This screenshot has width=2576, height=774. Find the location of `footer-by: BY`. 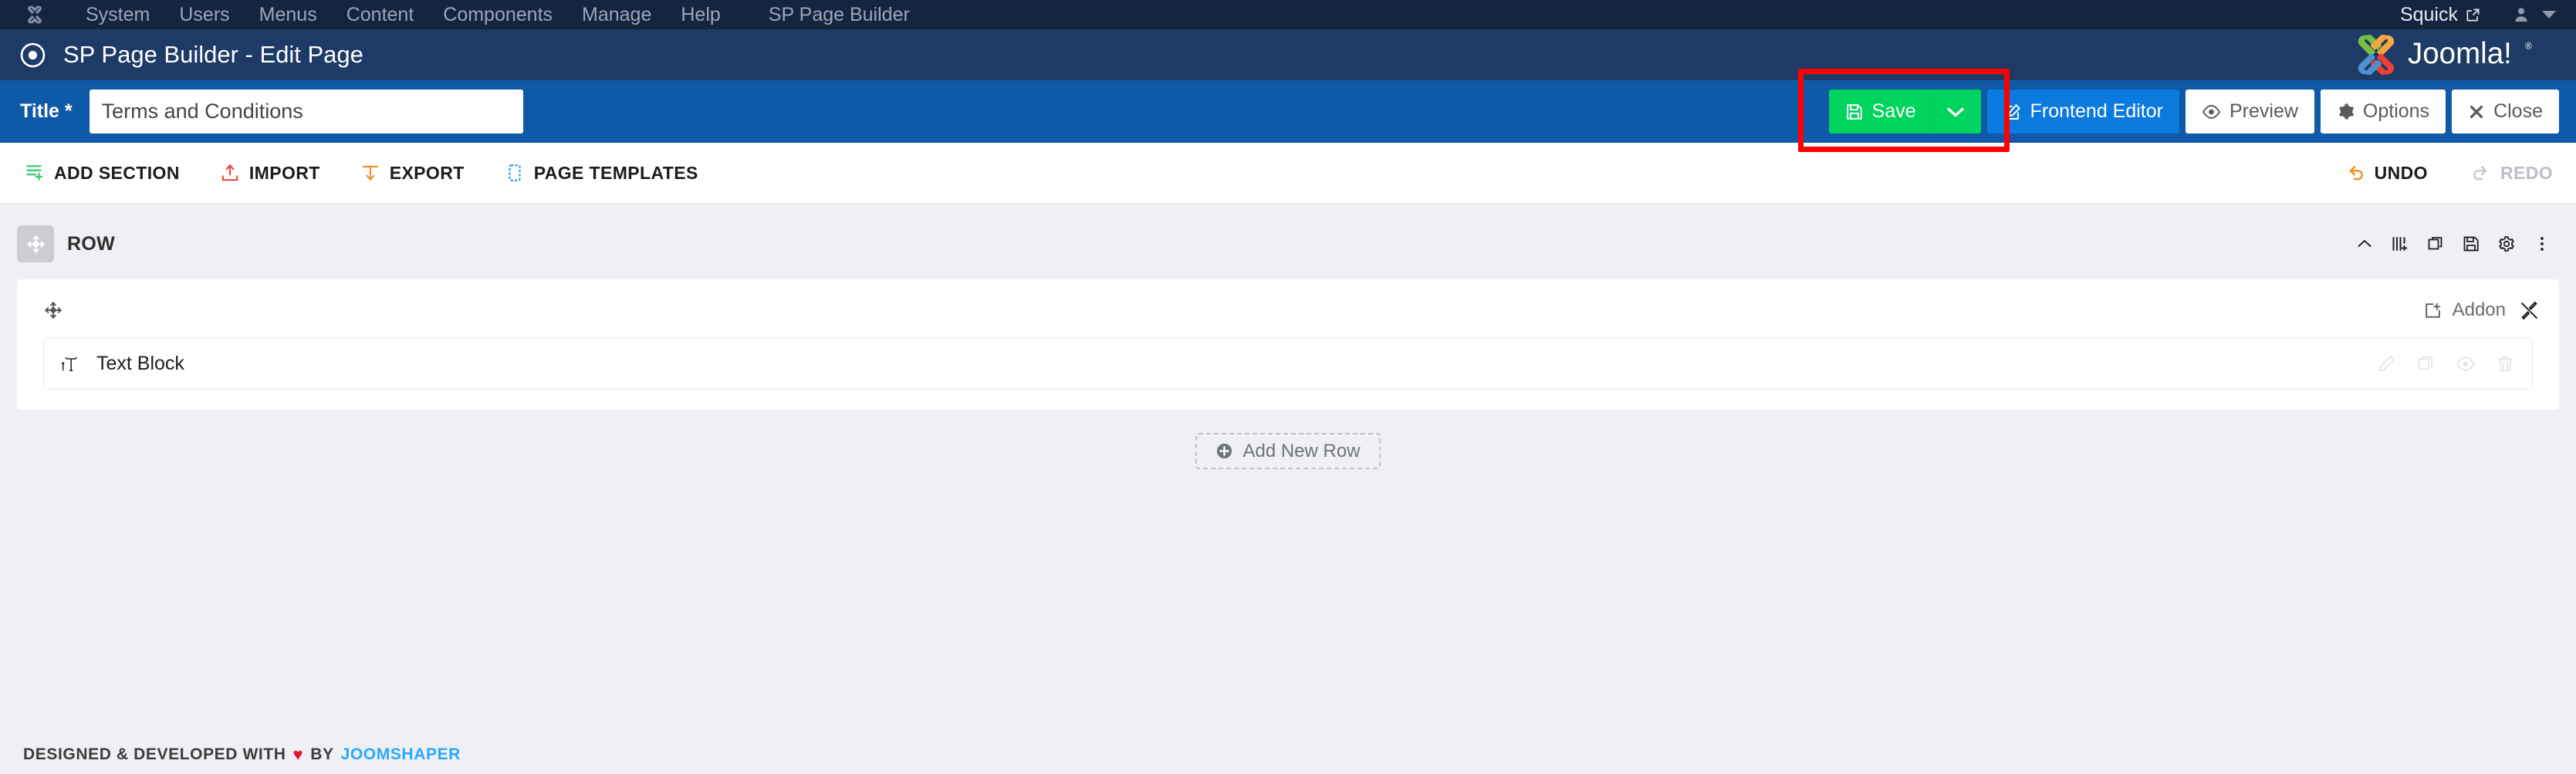

footer-by: BY is located at coordinates (322, 754).